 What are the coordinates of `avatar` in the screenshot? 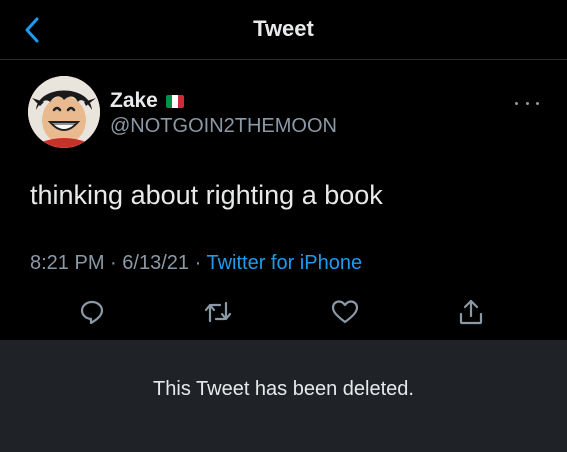 It's located at (64, 112).